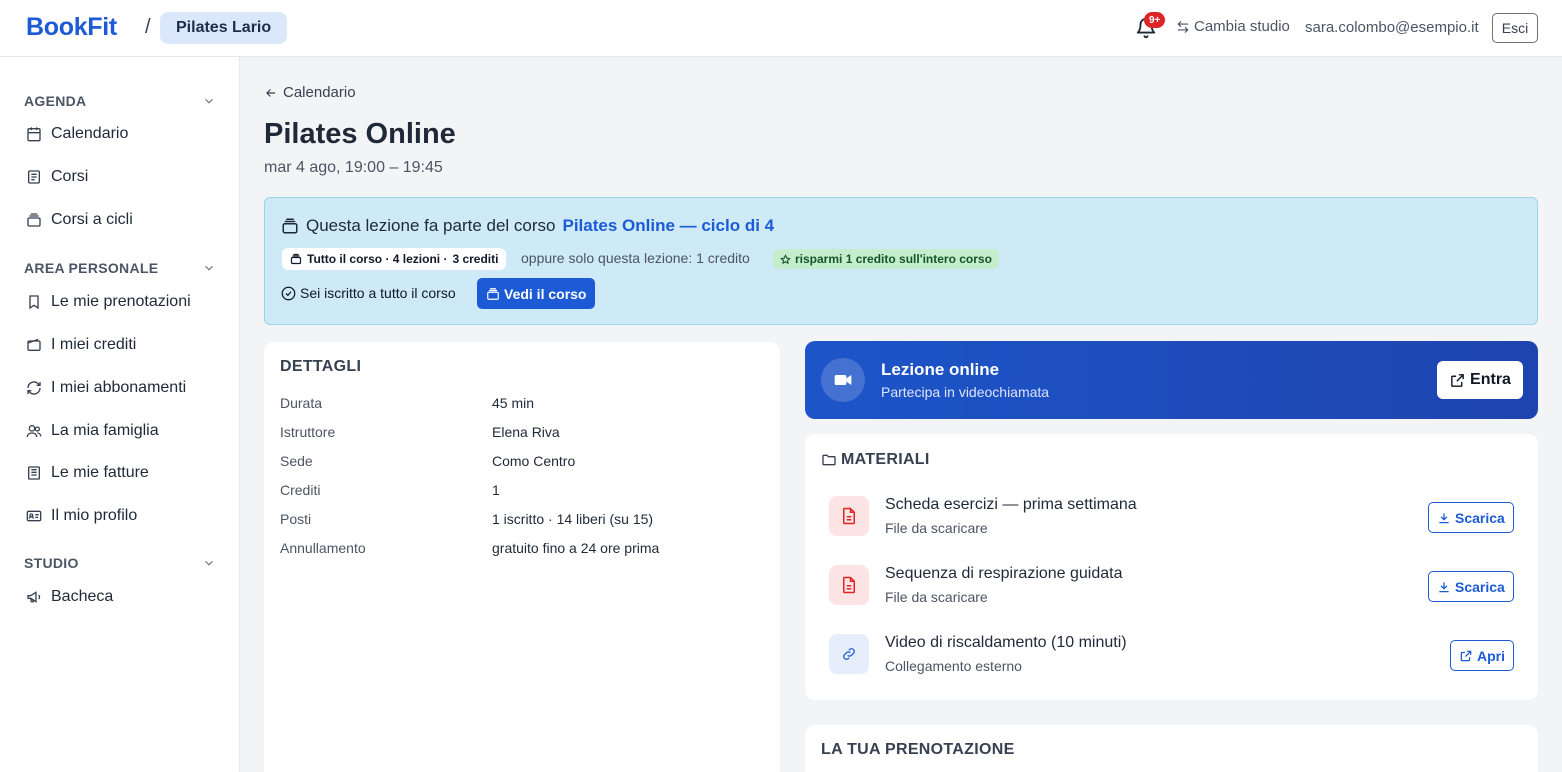 This screenshot has height=772, width=1562. What do you see at coordinates (1155, 20) in the screenshot?
I see `notification-badge: 9+` at bounding box center [1155, 20].